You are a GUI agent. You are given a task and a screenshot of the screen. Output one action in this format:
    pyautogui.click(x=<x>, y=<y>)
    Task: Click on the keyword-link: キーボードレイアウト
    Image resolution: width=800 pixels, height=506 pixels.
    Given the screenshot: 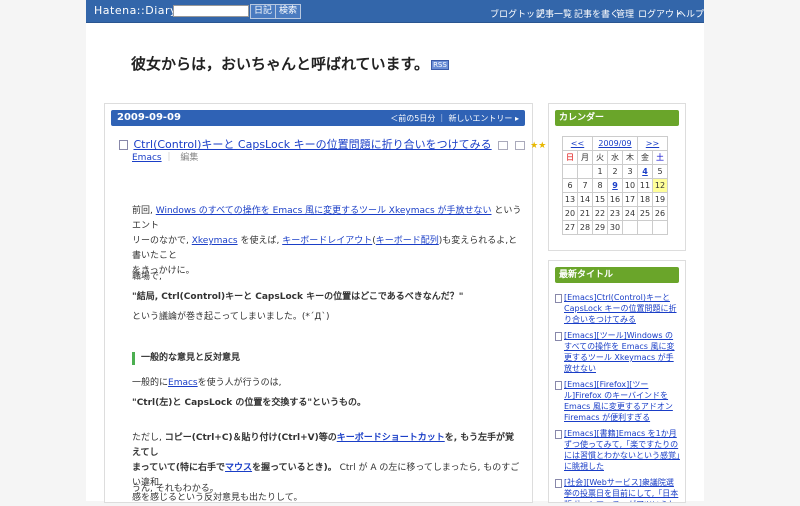 What is the action you would take?
    pyautogui.click(x=327, y=241)
    